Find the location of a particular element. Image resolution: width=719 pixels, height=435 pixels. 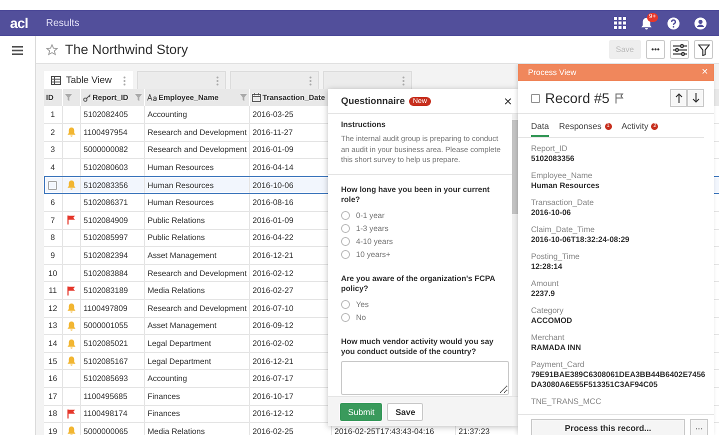

table-cell: 5102085693 is located at coordinates (112, 379).